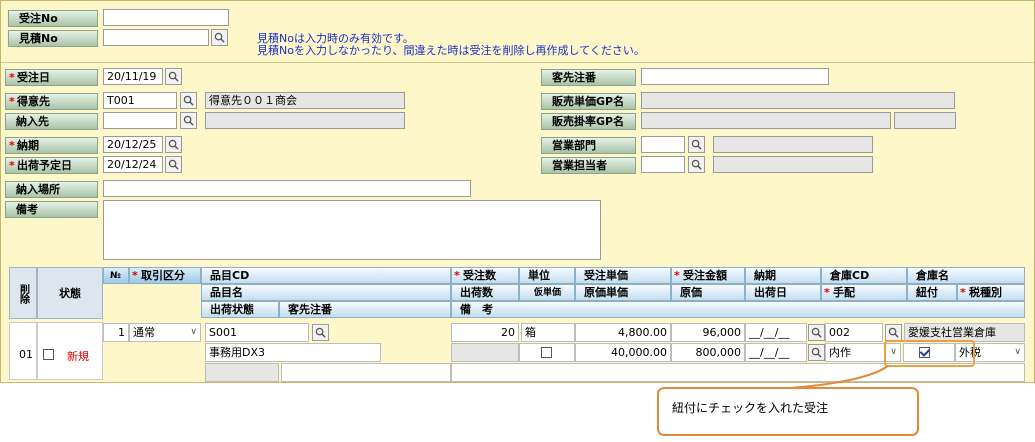 Image resolution: width=1035 pixels, height=442 pixels. What do you see at coordinates (663, 164) in the screenshot?
I see `sales-rep-input` at bounding box center [663, 164].